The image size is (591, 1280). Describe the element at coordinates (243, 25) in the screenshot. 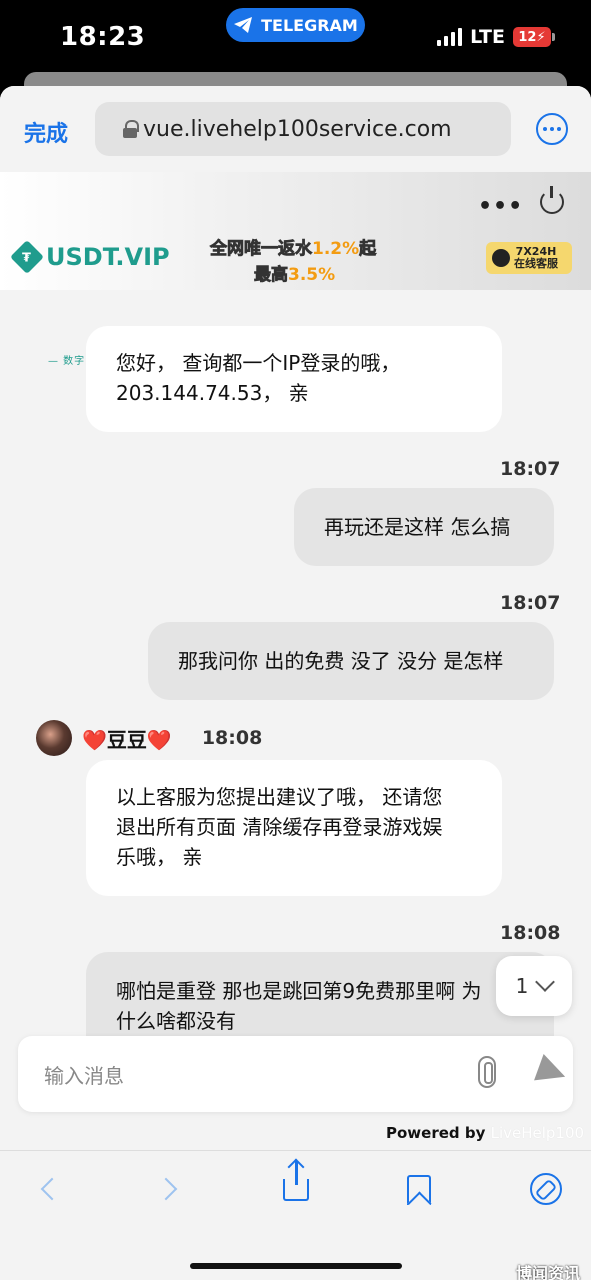

I see `telegram-icon` at that location.